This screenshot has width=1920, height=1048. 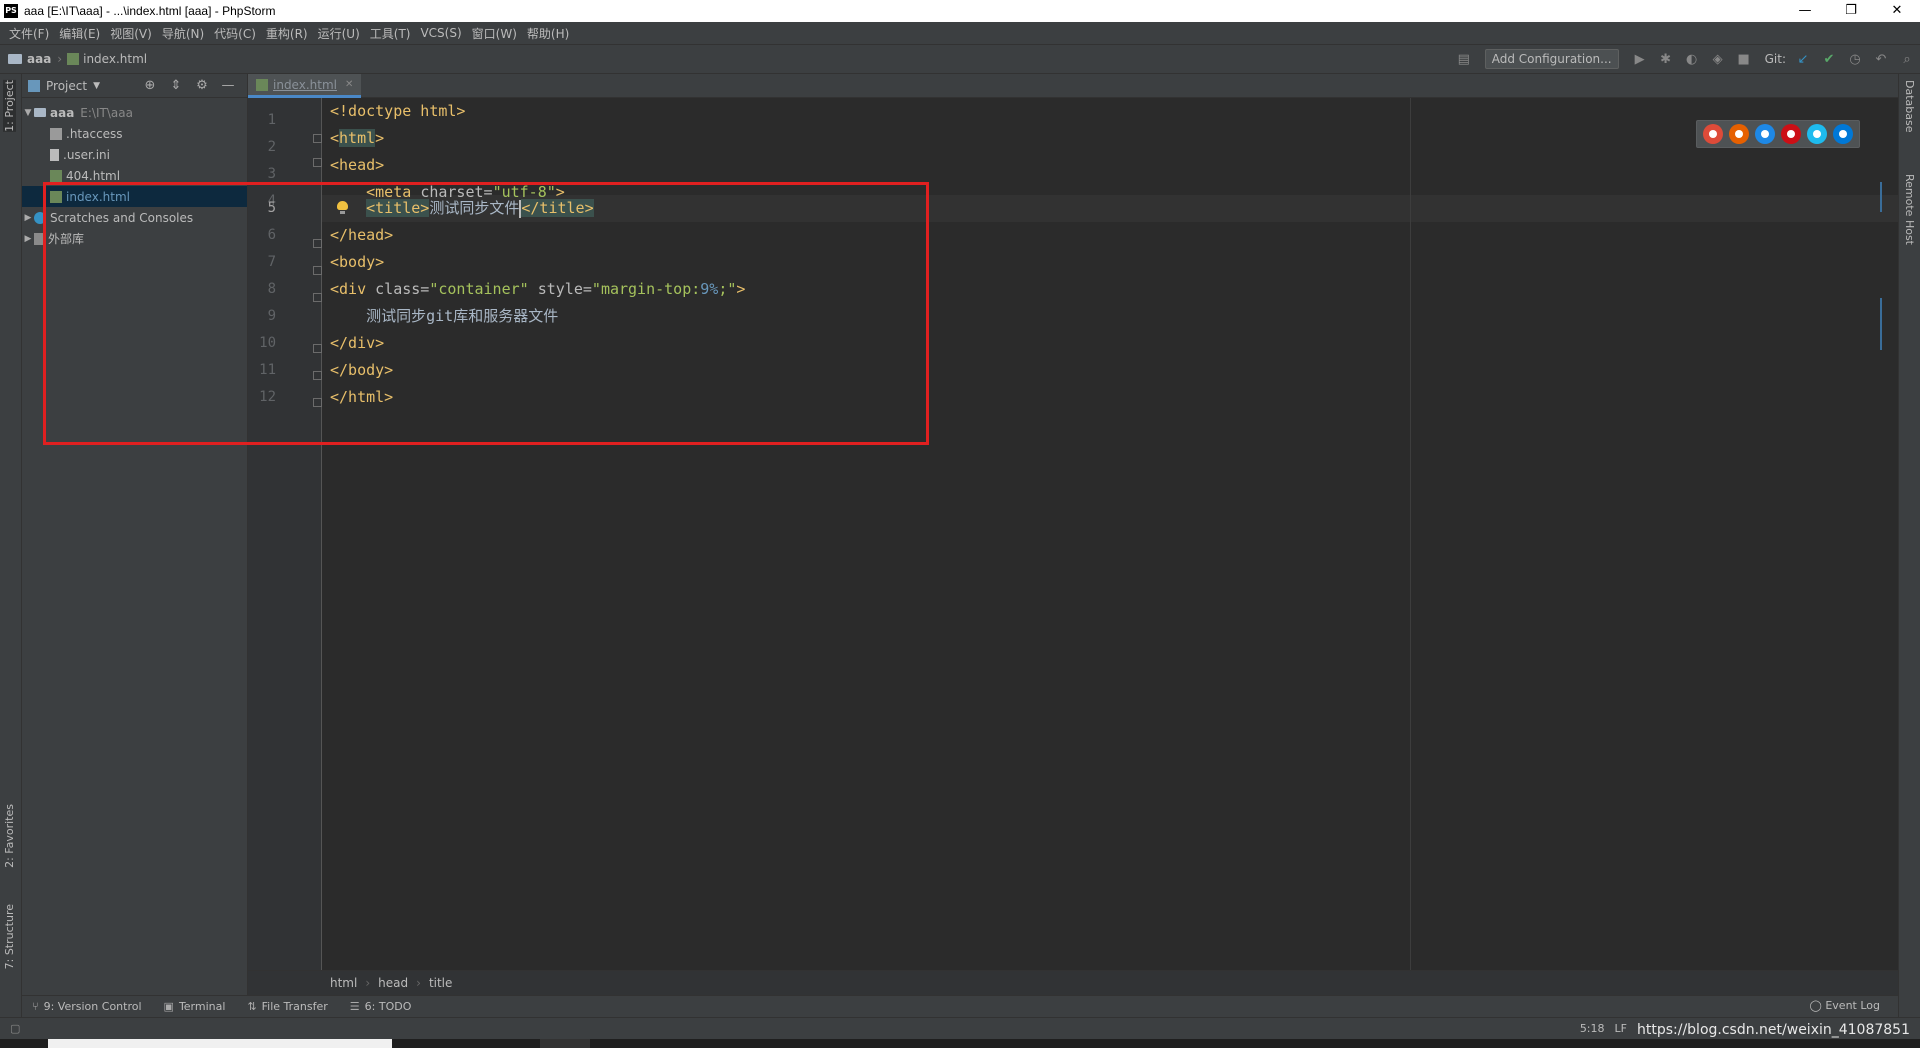 What do you see at coordinates (1803, 59) in the screenshot?
I see `git-update-icon: ↙` at bounding box center [1803, 59].